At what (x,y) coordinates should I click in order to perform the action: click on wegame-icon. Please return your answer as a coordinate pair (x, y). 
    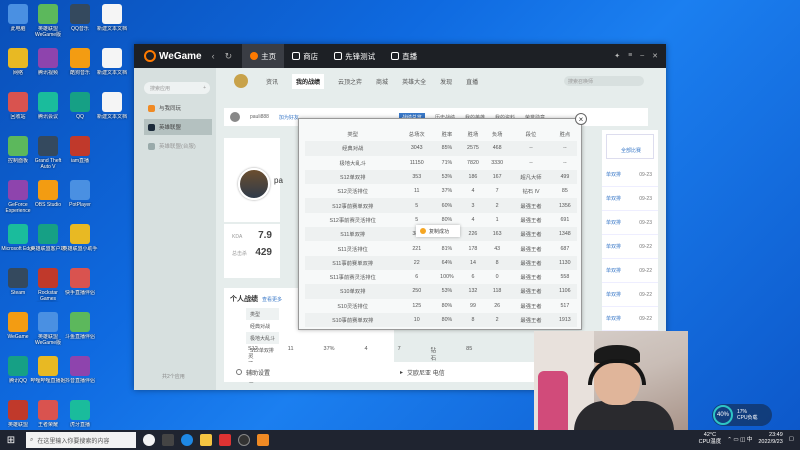
    Looking at the image, I should click on (263, 440).